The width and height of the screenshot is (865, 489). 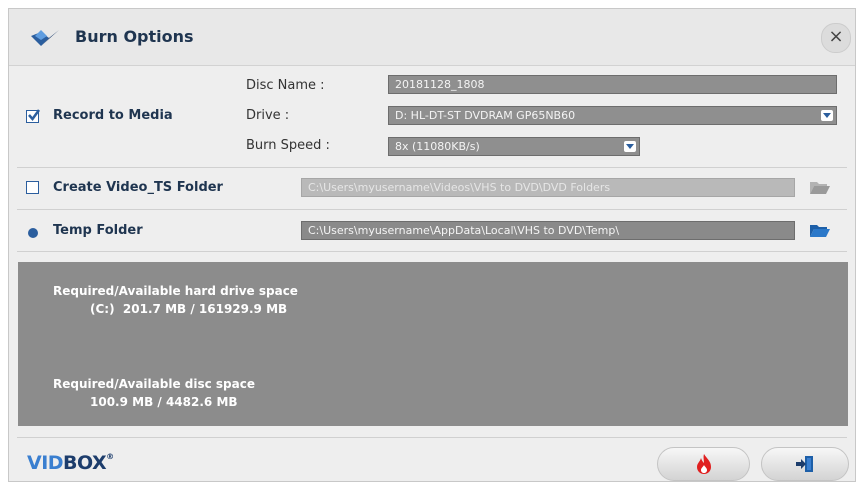 What do you see at coordinates (32, 187) in the screenshot?
I see `create-video-ts-checkbox` at bounding box center [32, 187].